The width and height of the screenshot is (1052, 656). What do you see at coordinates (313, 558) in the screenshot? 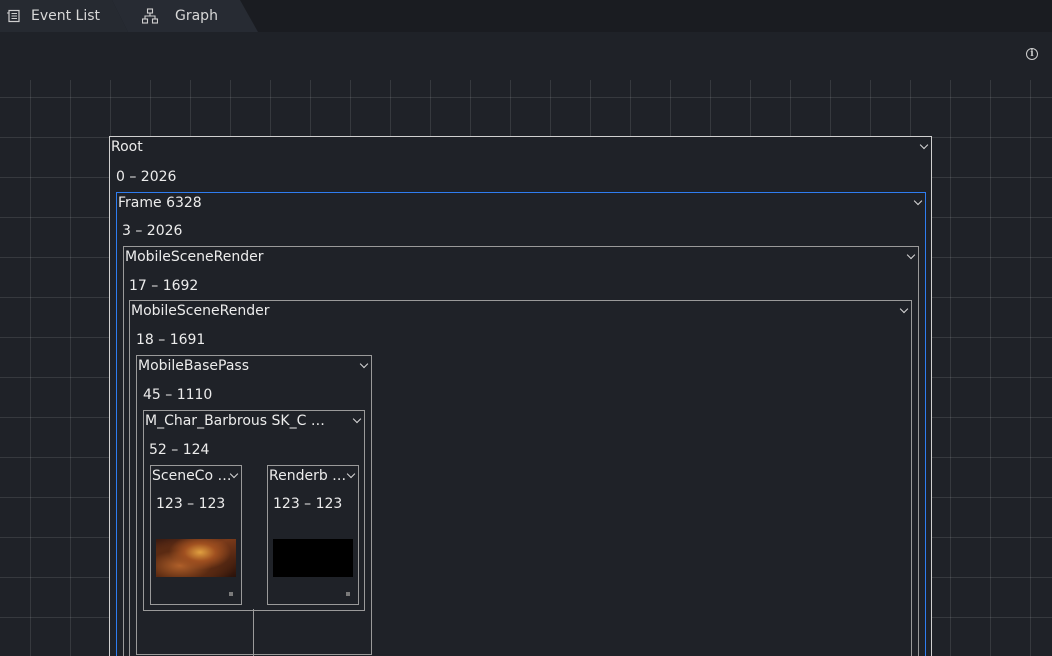
I see `render-thumbnail` at bounding box center [313, 558].